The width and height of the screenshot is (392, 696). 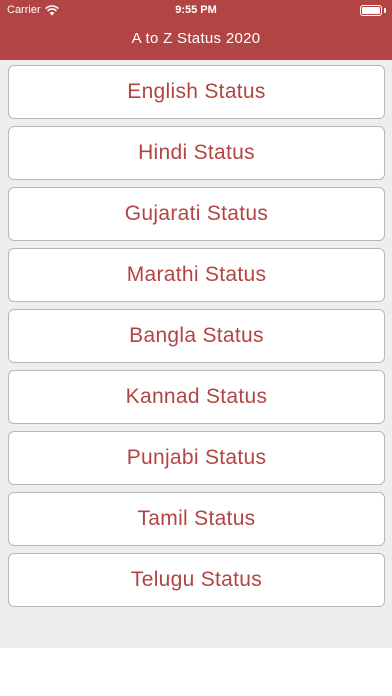 What do you see at coordinates (196, 397) in the screenshot?
I see `kannad-status-button: Kannad Status` at bounding box center [196, 397].